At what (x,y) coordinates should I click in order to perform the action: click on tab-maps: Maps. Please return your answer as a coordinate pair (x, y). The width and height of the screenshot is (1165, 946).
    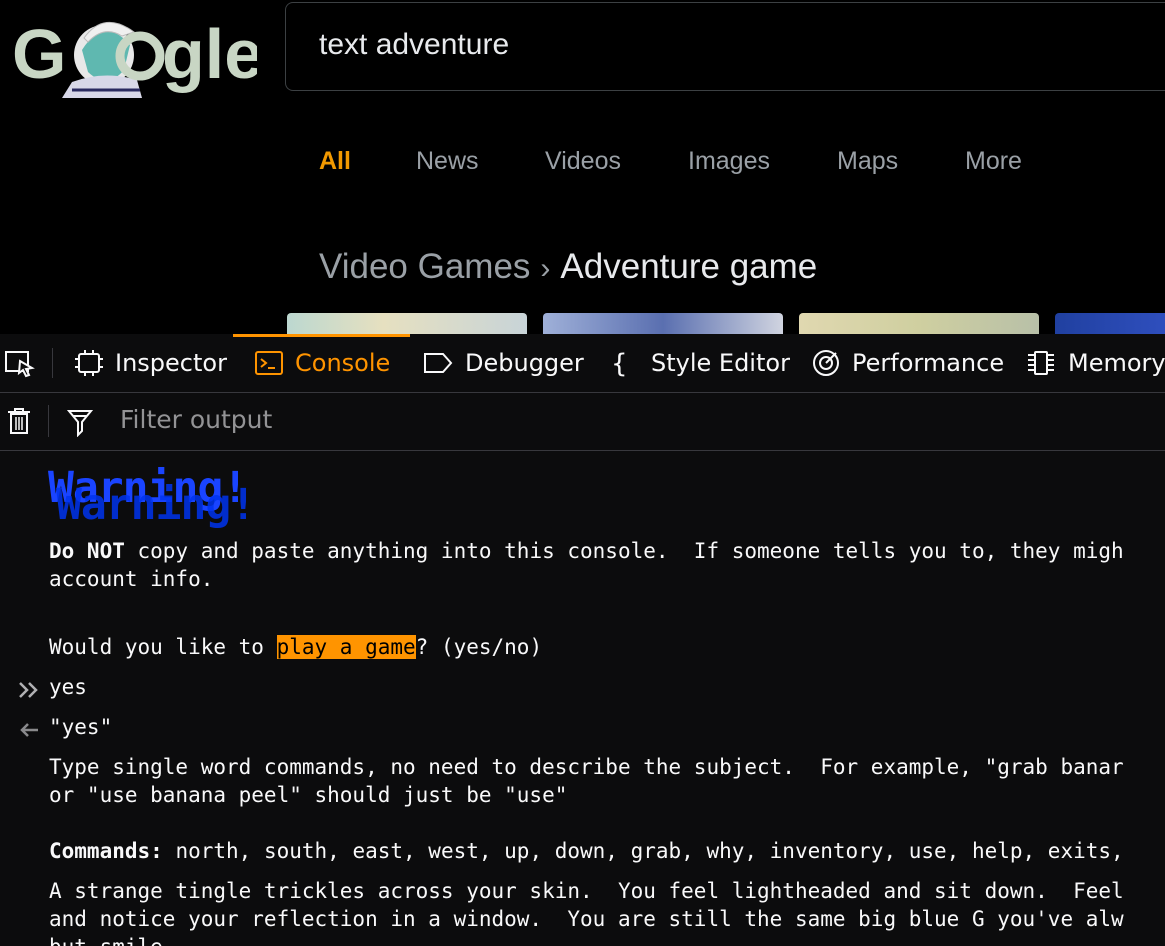
    Looking at the image, I should click on (867, 161).